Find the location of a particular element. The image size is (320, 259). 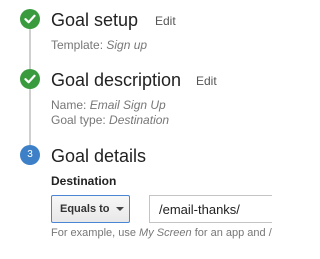

match-type-dropdown: Equals to is located at coordinates (90, 209).